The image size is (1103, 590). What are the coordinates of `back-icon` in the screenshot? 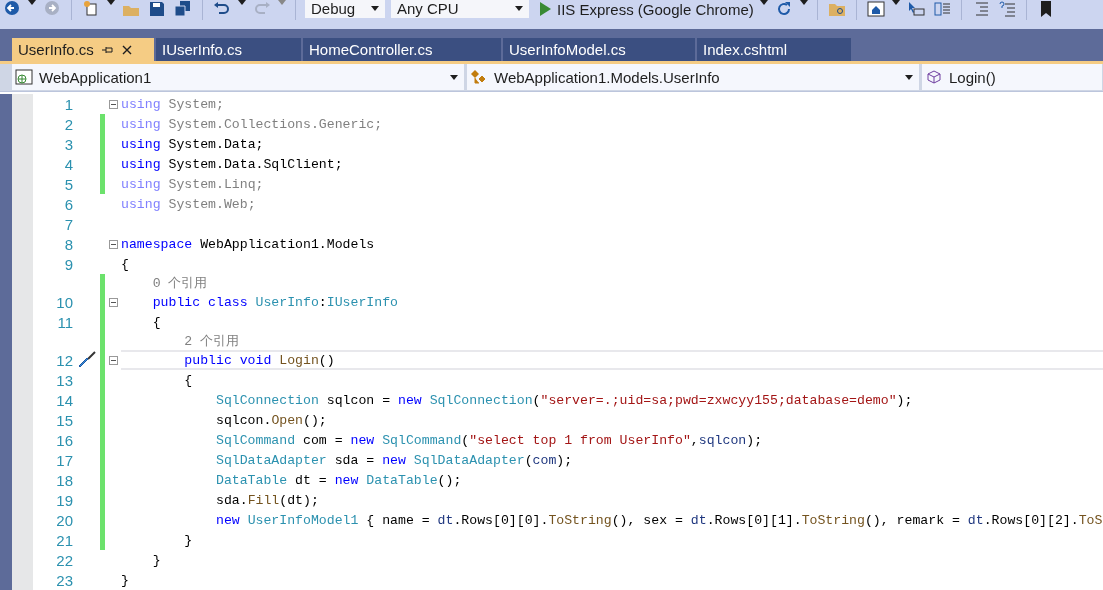 It's located at (12, 9).